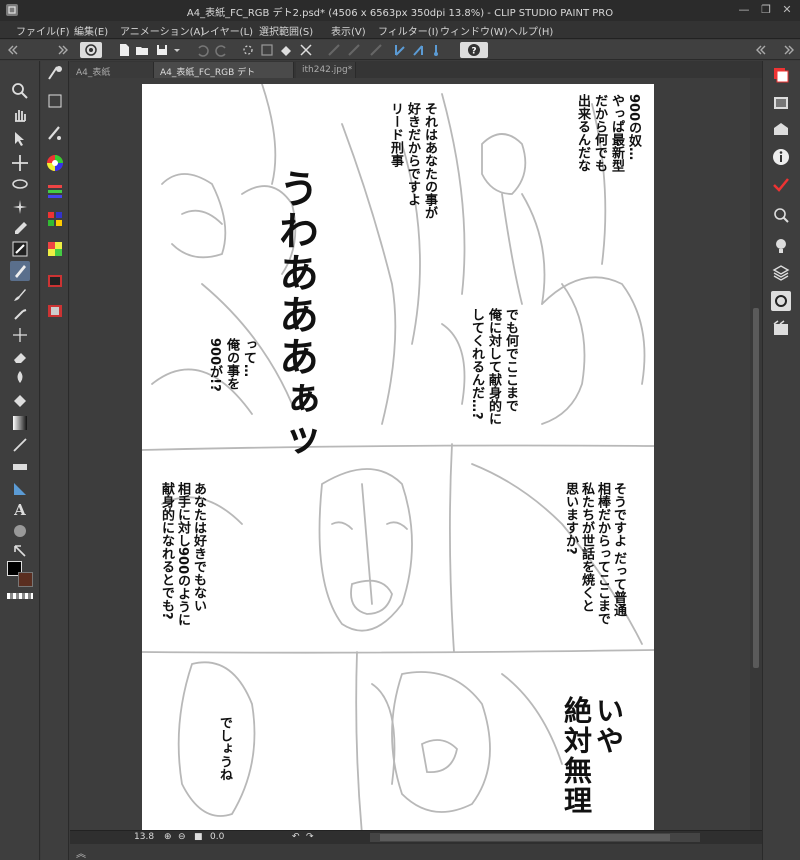  What do you see at coordinates (418, 50) in the screenshot?
I see `snap-to-special-ruler-icon` at bounding box center [418, 50].